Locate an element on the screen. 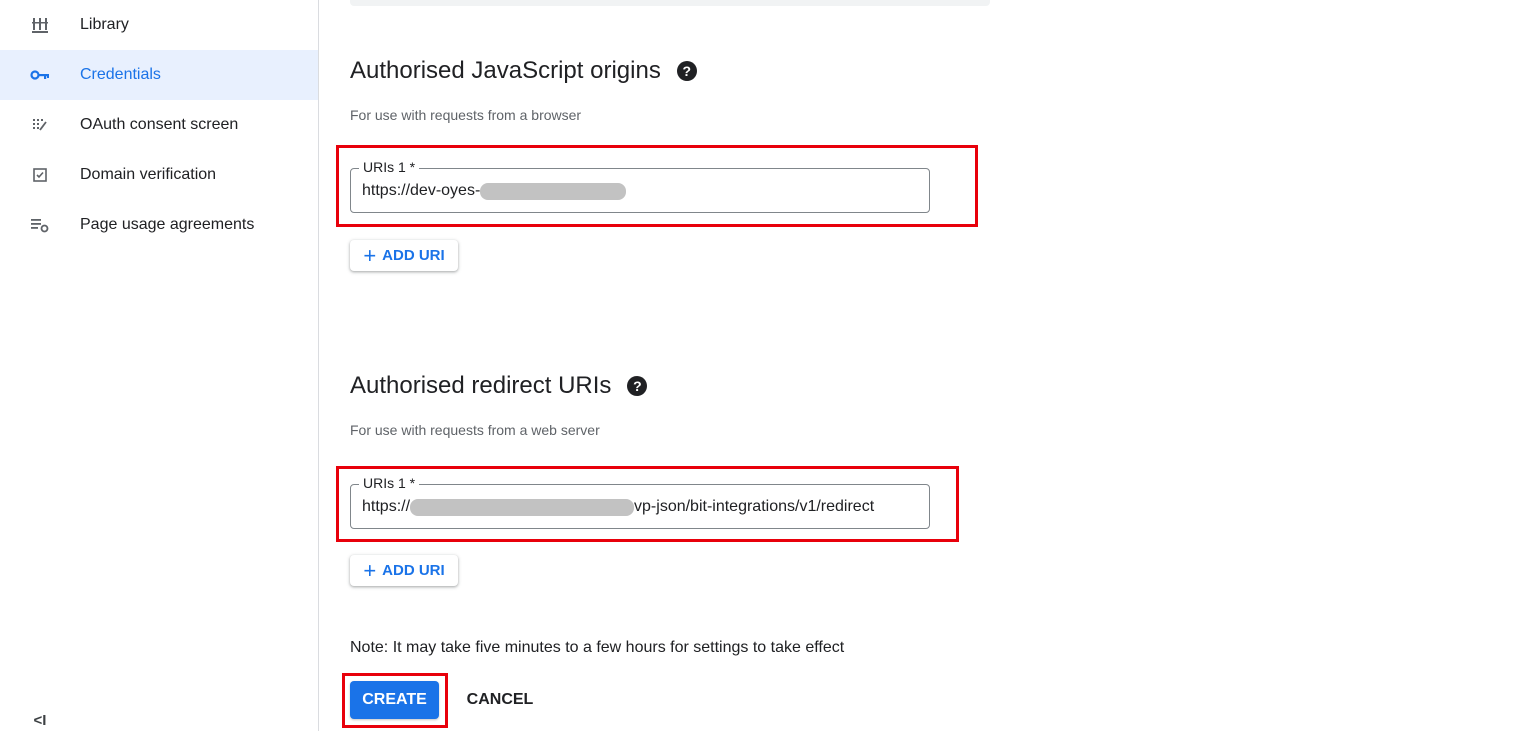  sidebar-item-oauth-consent: OAuth consent screen is located at coordinates (159, 125).